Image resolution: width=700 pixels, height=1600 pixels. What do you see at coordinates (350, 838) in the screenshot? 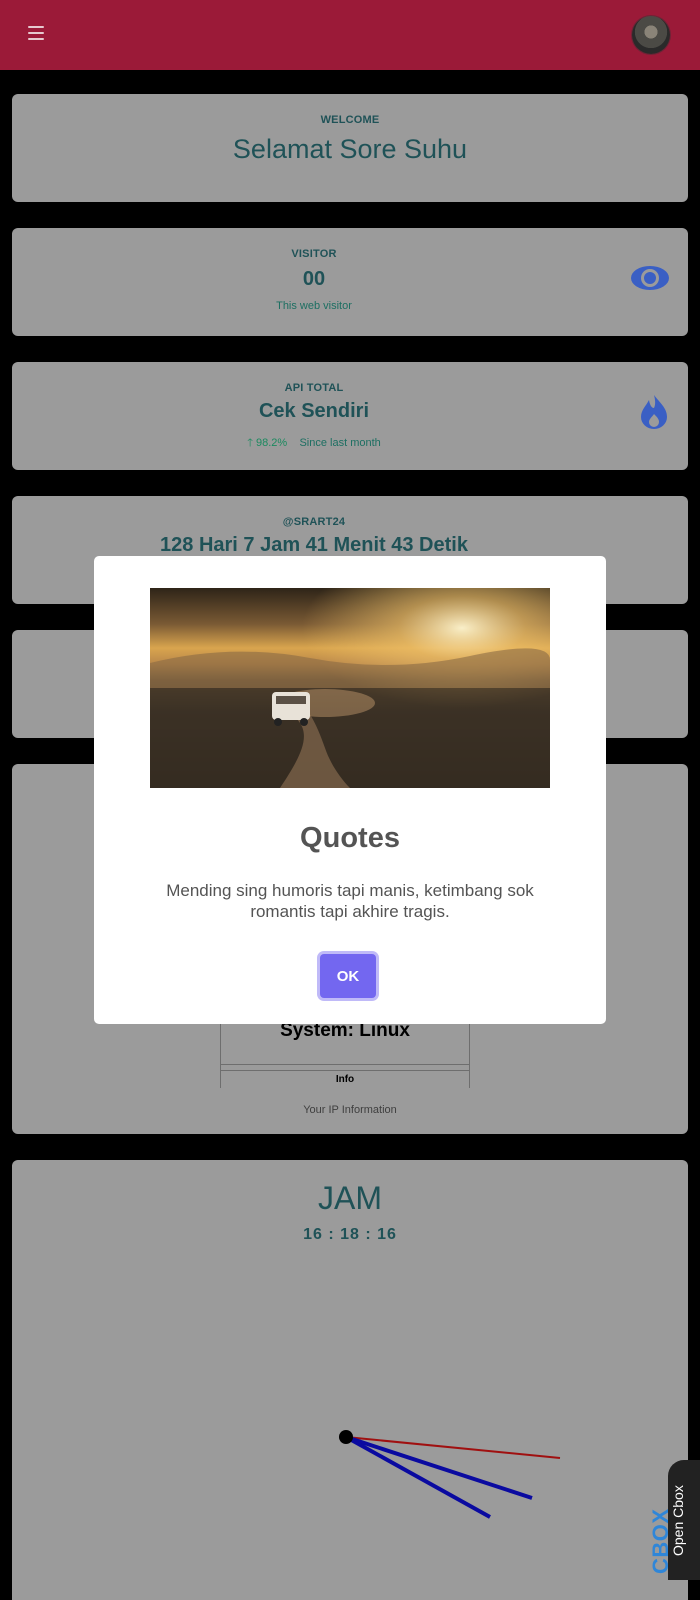
I see `modal-title: Quotes` at bounding box center [350, 838].